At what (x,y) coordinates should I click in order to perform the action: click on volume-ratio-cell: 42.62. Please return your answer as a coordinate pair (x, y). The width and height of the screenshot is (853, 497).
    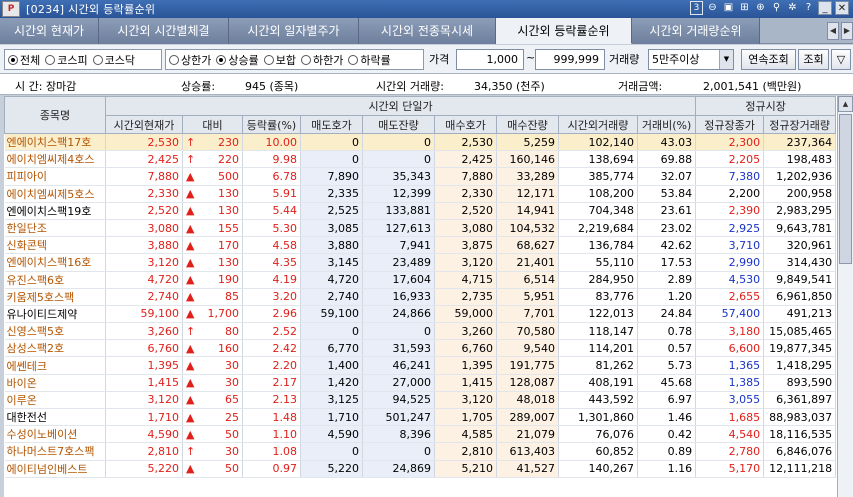
    Looking at the image, I should click on (667, 245).